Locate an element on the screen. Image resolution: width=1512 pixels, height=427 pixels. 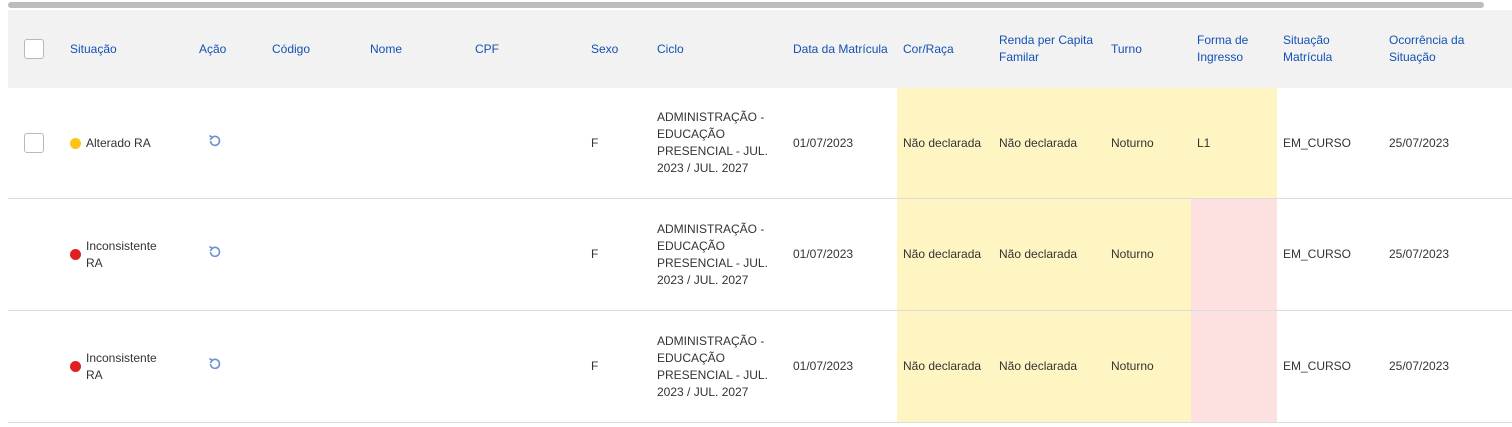
horizontal-scrollbar is located at coordinates (756, 5).